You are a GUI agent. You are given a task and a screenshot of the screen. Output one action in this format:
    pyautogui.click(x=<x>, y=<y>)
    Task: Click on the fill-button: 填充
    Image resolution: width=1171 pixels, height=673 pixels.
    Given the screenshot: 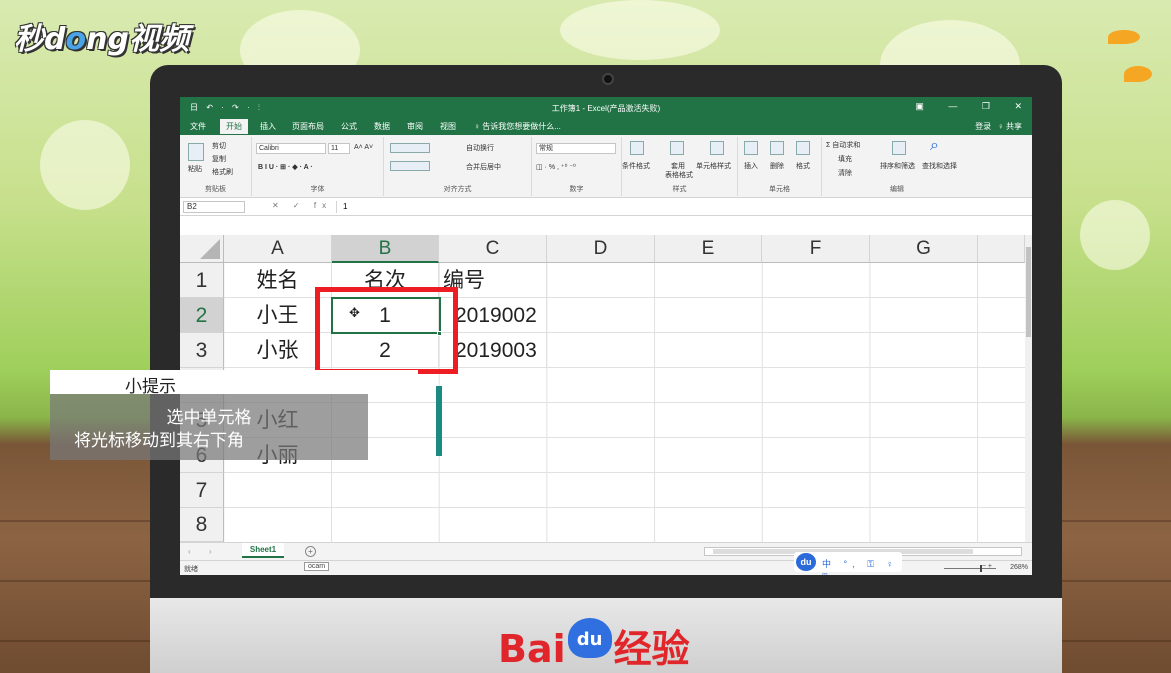 What is the action you would take?
    pyautogui.click(x=845, y=159)
    